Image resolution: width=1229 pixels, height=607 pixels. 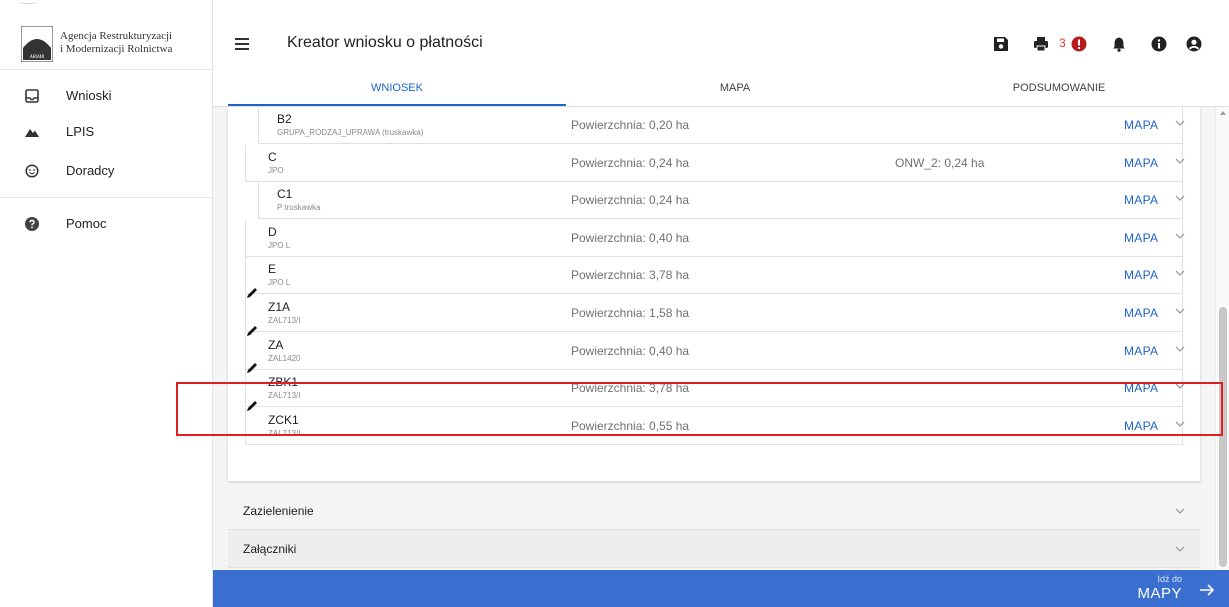 I want to click on sidebar-item-label: Pomoc, so click(x=86, y=223).